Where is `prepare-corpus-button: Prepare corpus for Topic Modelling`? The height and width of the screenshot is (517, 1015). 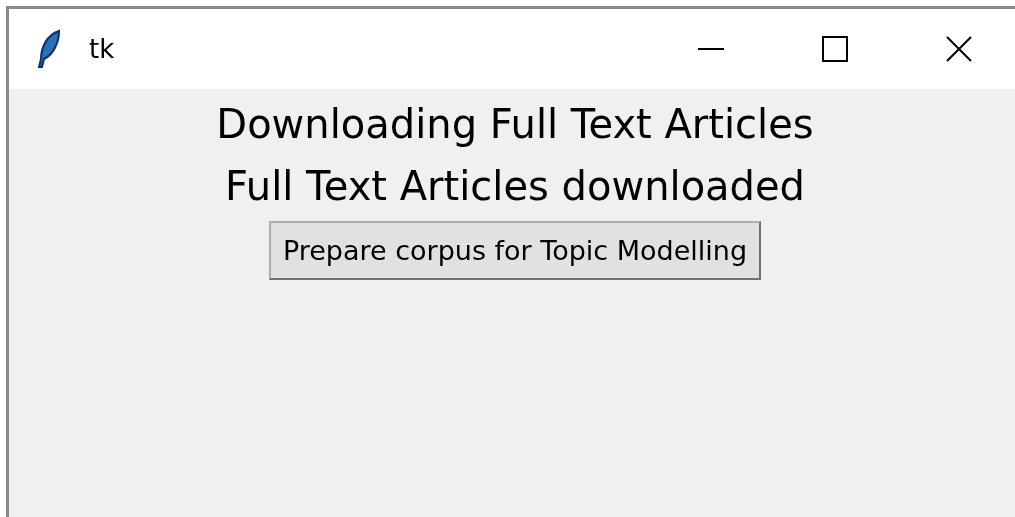 prepare-corpus-button: Prepare corpus for Topic Modelling is located at coordinates (515, 250).